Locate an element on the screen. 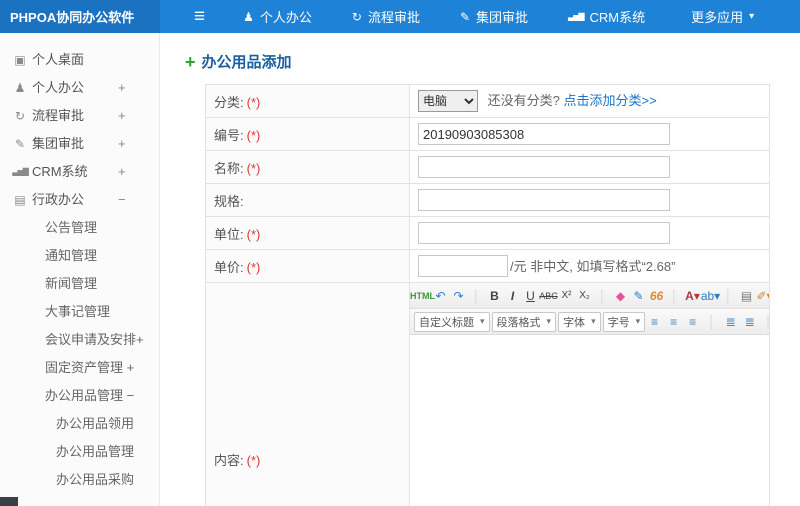 This screenshot has width=800, height=506. unordered-list-button: ≣ is located at coordinates (730, 322).